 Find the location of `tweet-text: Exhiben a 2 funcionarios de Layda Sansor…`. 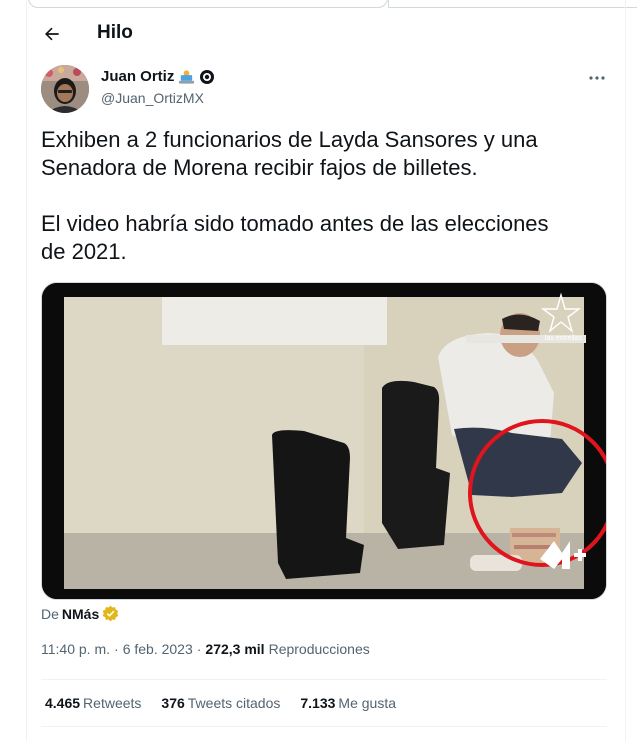

tweet-text: Exhiben a 2 funcionarios de Layda Sansor… is located at coordinates (295, 195).